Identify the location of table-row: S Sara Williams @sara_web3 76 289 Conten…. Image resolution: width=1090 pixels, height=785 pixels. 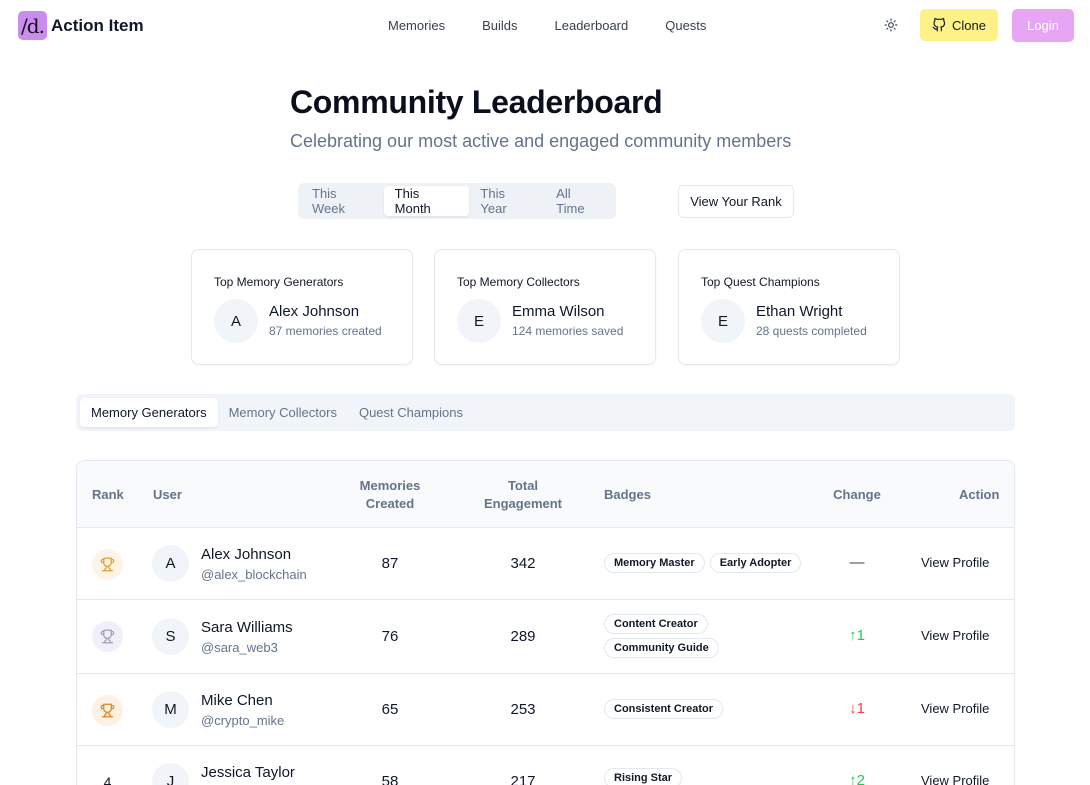
(545, 637).